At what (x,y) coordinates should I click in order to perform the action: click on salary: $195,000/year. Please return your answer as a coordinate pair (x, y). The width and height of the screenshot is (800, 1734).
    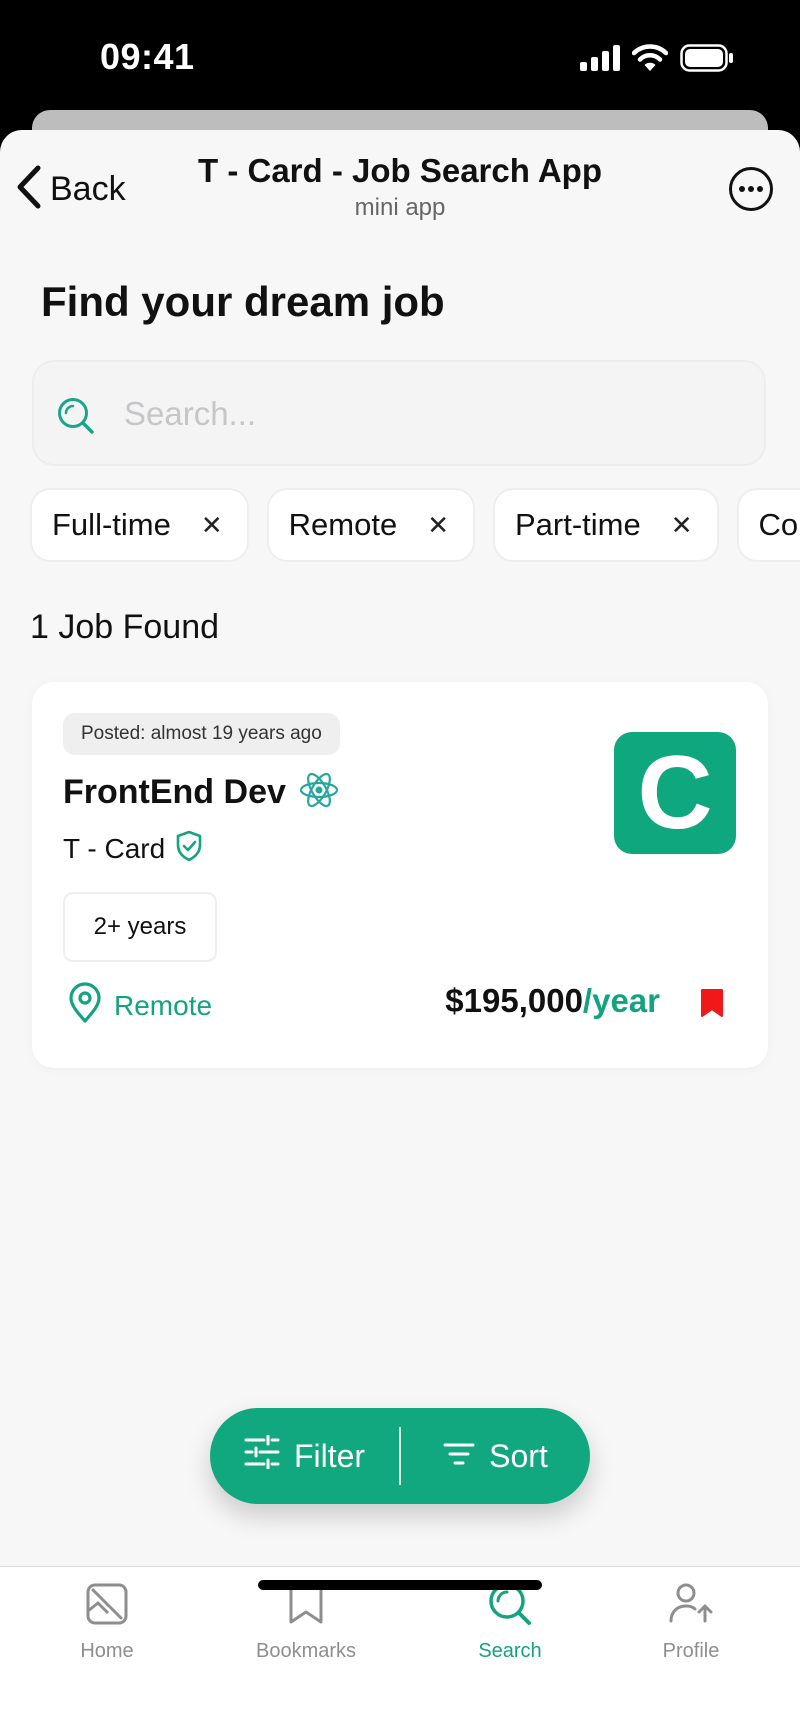
    Looking at the image, I should click on (552, 1001).